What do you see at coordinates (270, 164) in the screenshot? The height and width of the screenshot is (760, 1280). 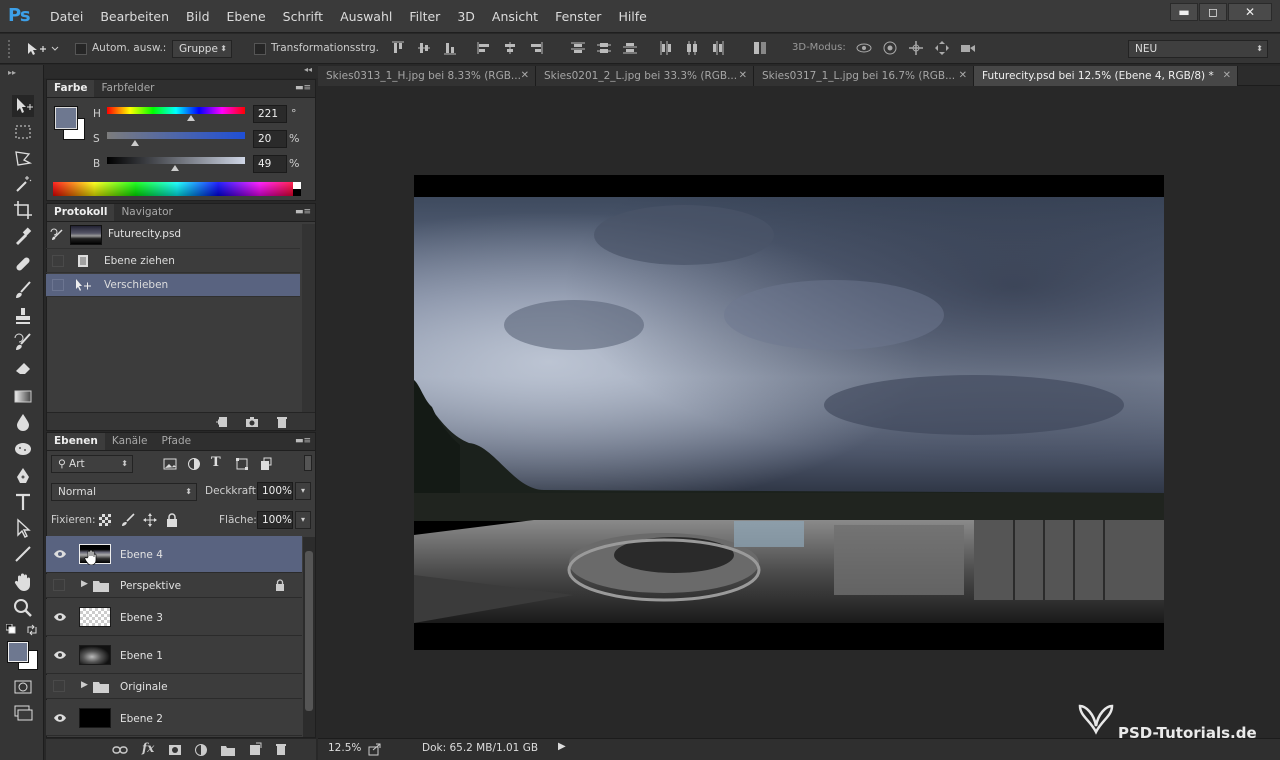 I see `brightness-value-field: 49` at bounding box center [270, 164].